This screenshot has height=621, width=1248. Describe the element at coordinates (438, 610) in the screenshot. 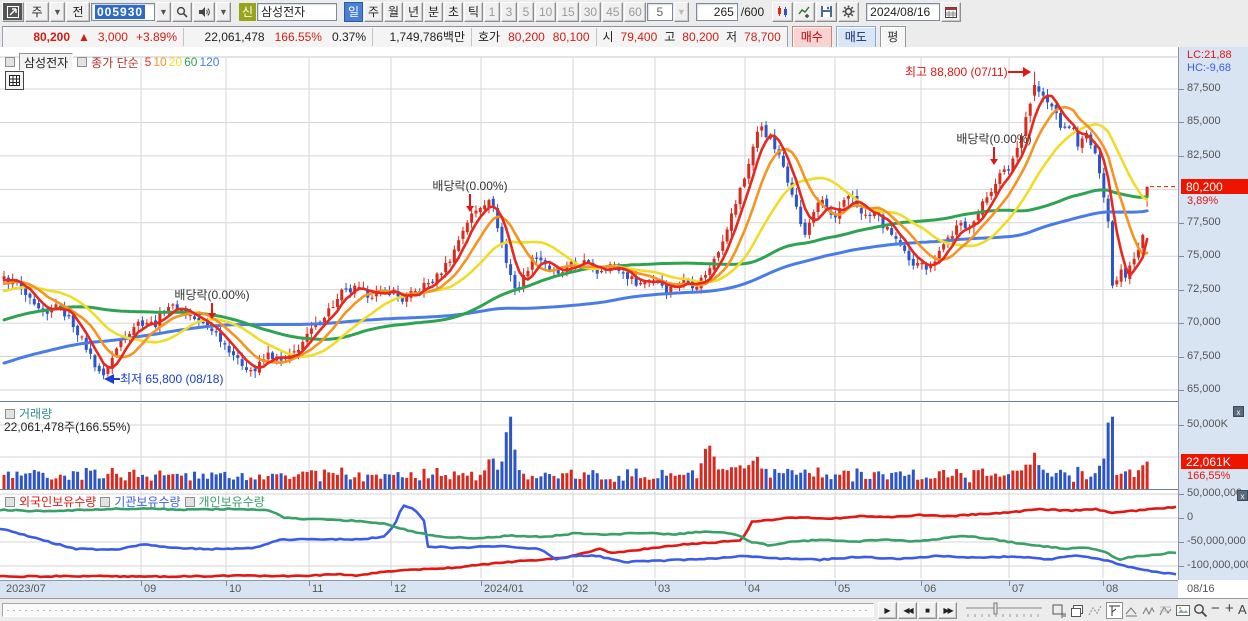

I see `chart-scrollbar` at that location.